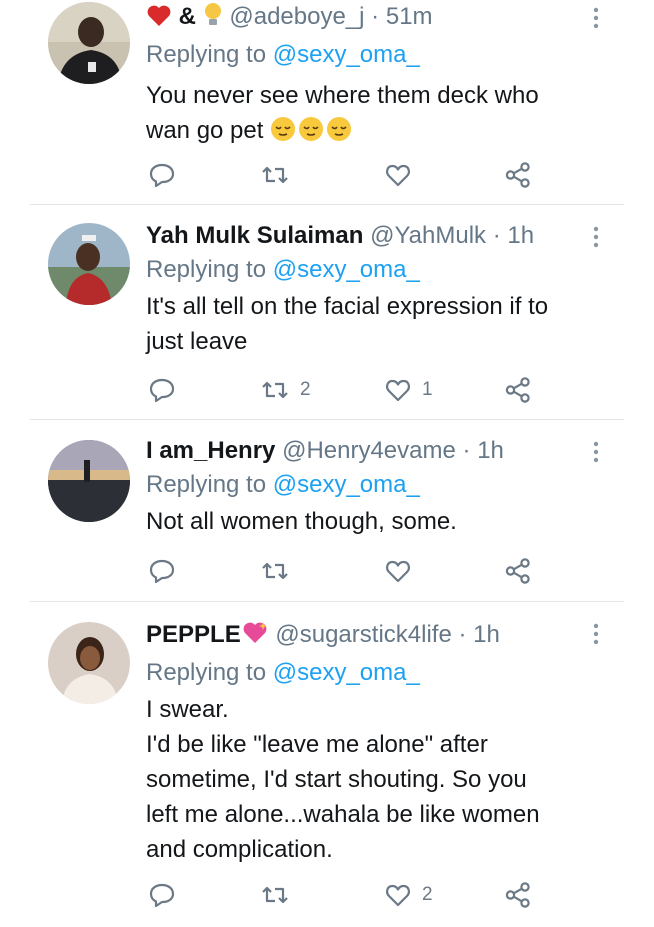 This screenshot has height=927, width=654. Describe the element at coordinates (409, 16) in the screenshot. I see `timestamp: 51m` at that location.